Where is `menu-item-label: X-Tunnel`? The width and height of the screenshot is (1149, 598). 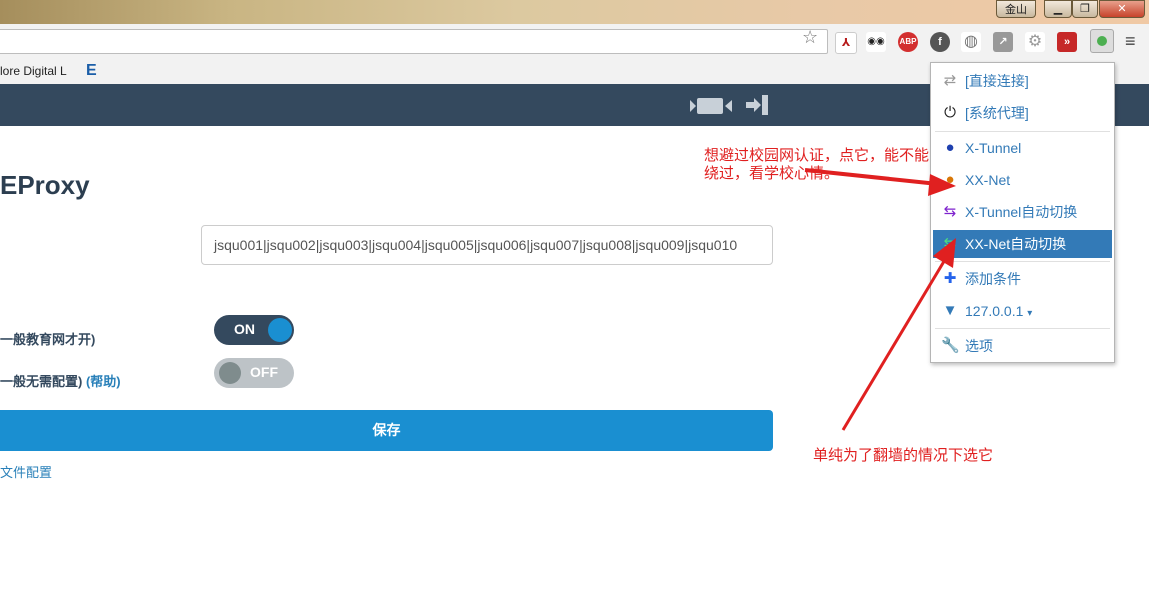 menu-item-label: X-Tunnel is located at coordinates (993, 148).